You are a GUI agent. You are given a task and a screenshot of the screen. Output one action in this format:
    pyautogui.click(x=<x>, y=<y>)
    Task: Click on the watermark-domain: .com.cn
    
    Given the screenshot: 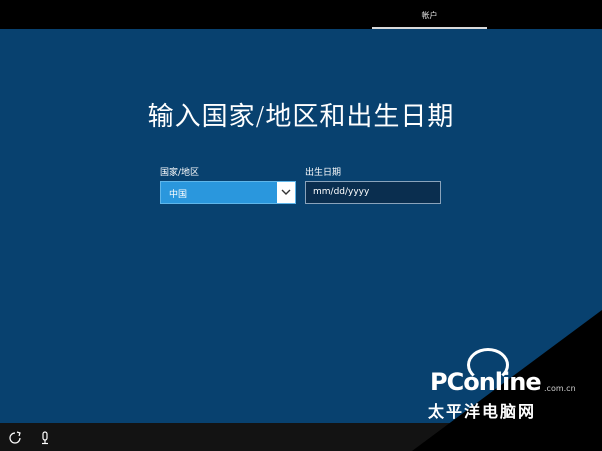 What is the action you would take?
    pyautogui.click(x=560, y=388)
    